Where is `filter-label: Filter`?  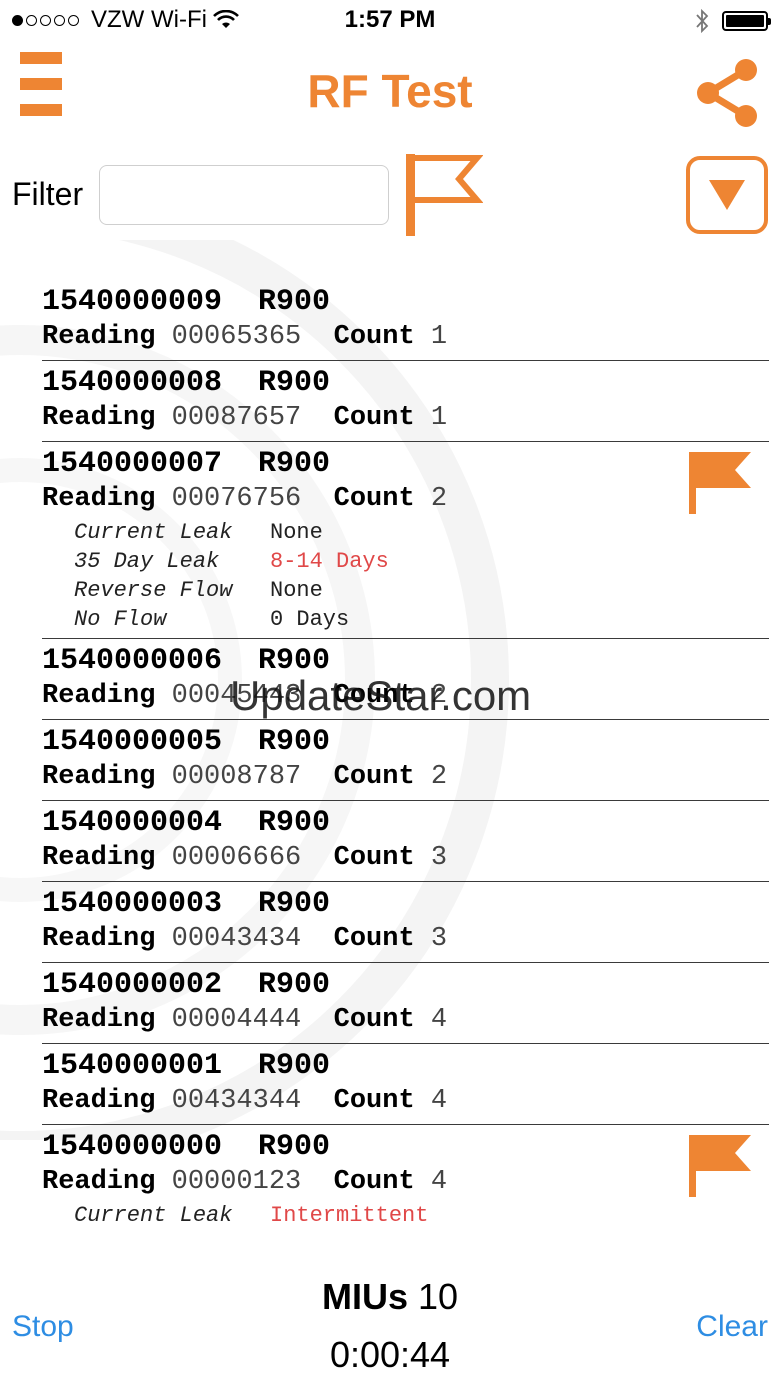 filter-label: Filter is located at coordinates (48, 194).